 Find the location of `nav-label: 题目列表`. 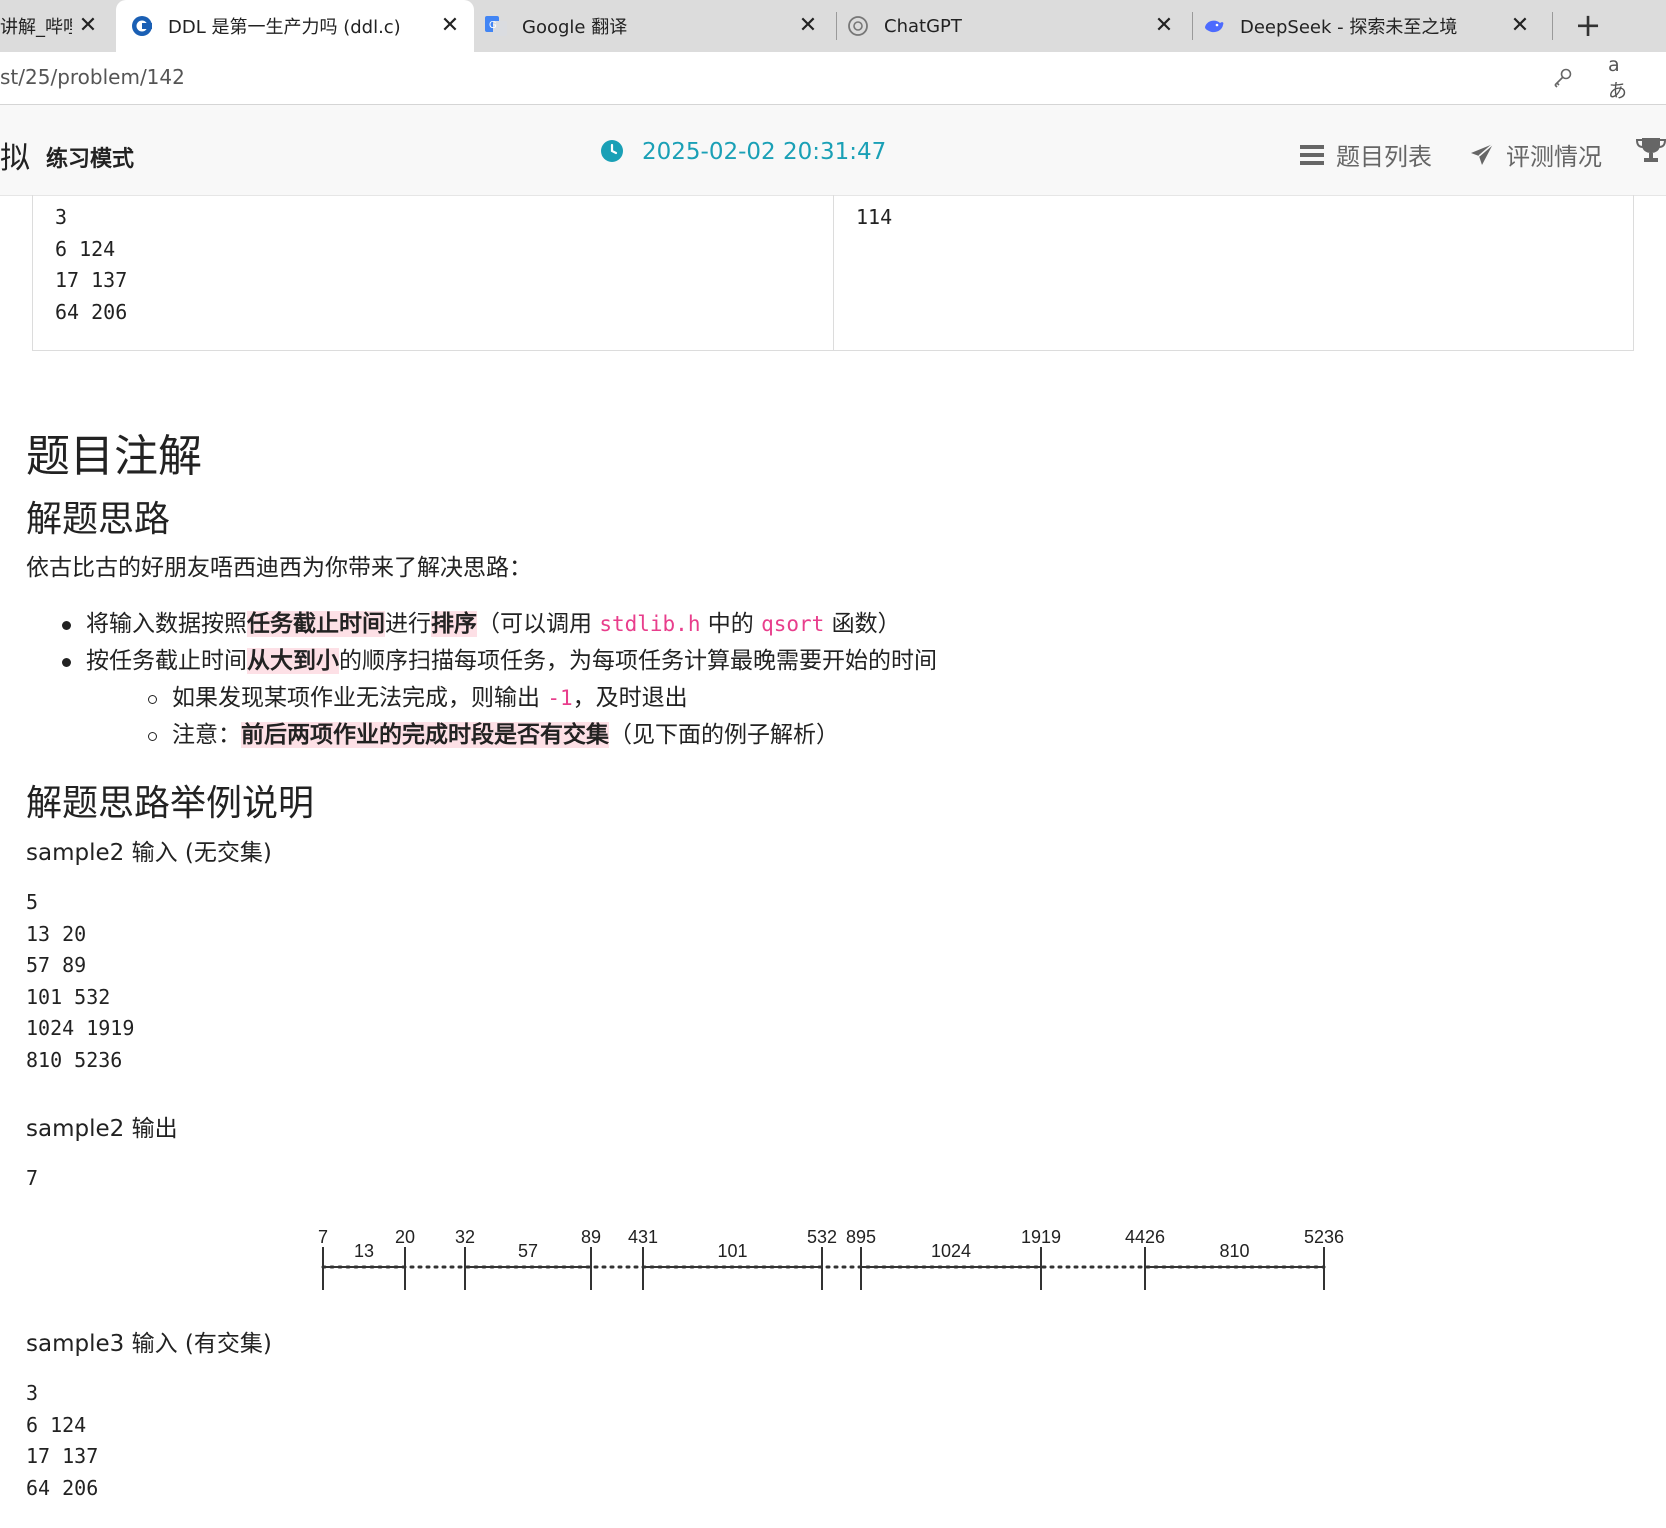

nav-label: 题目列表 is located at coordinates (1384, 157).